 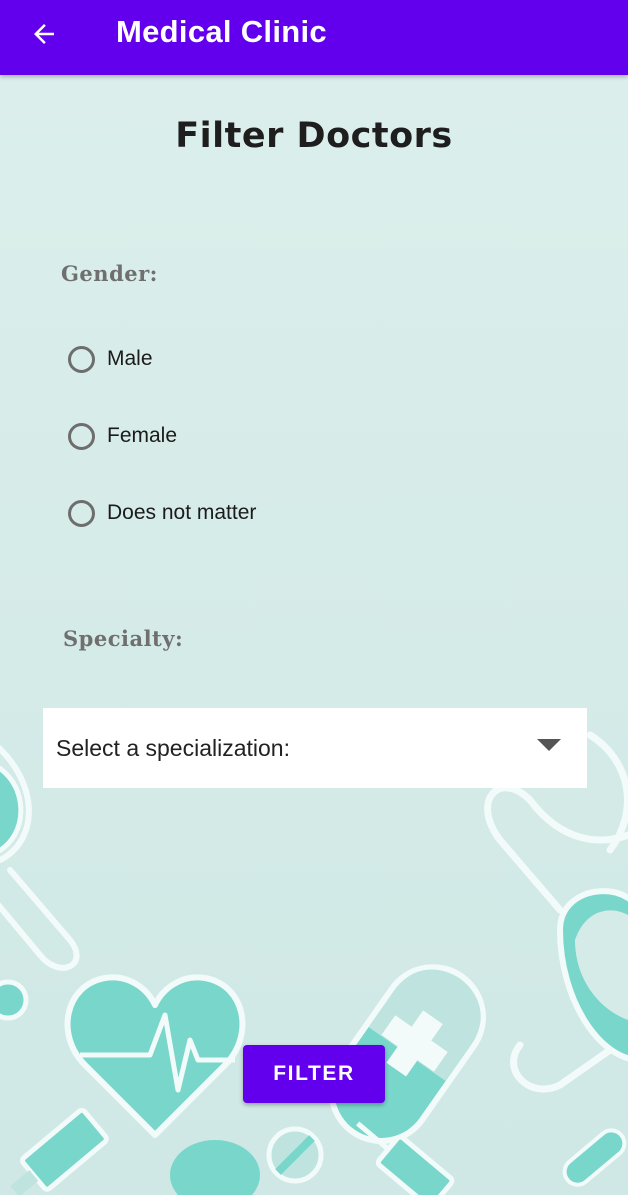 I want to click on tube-icon, so click(x=594, y=1157).